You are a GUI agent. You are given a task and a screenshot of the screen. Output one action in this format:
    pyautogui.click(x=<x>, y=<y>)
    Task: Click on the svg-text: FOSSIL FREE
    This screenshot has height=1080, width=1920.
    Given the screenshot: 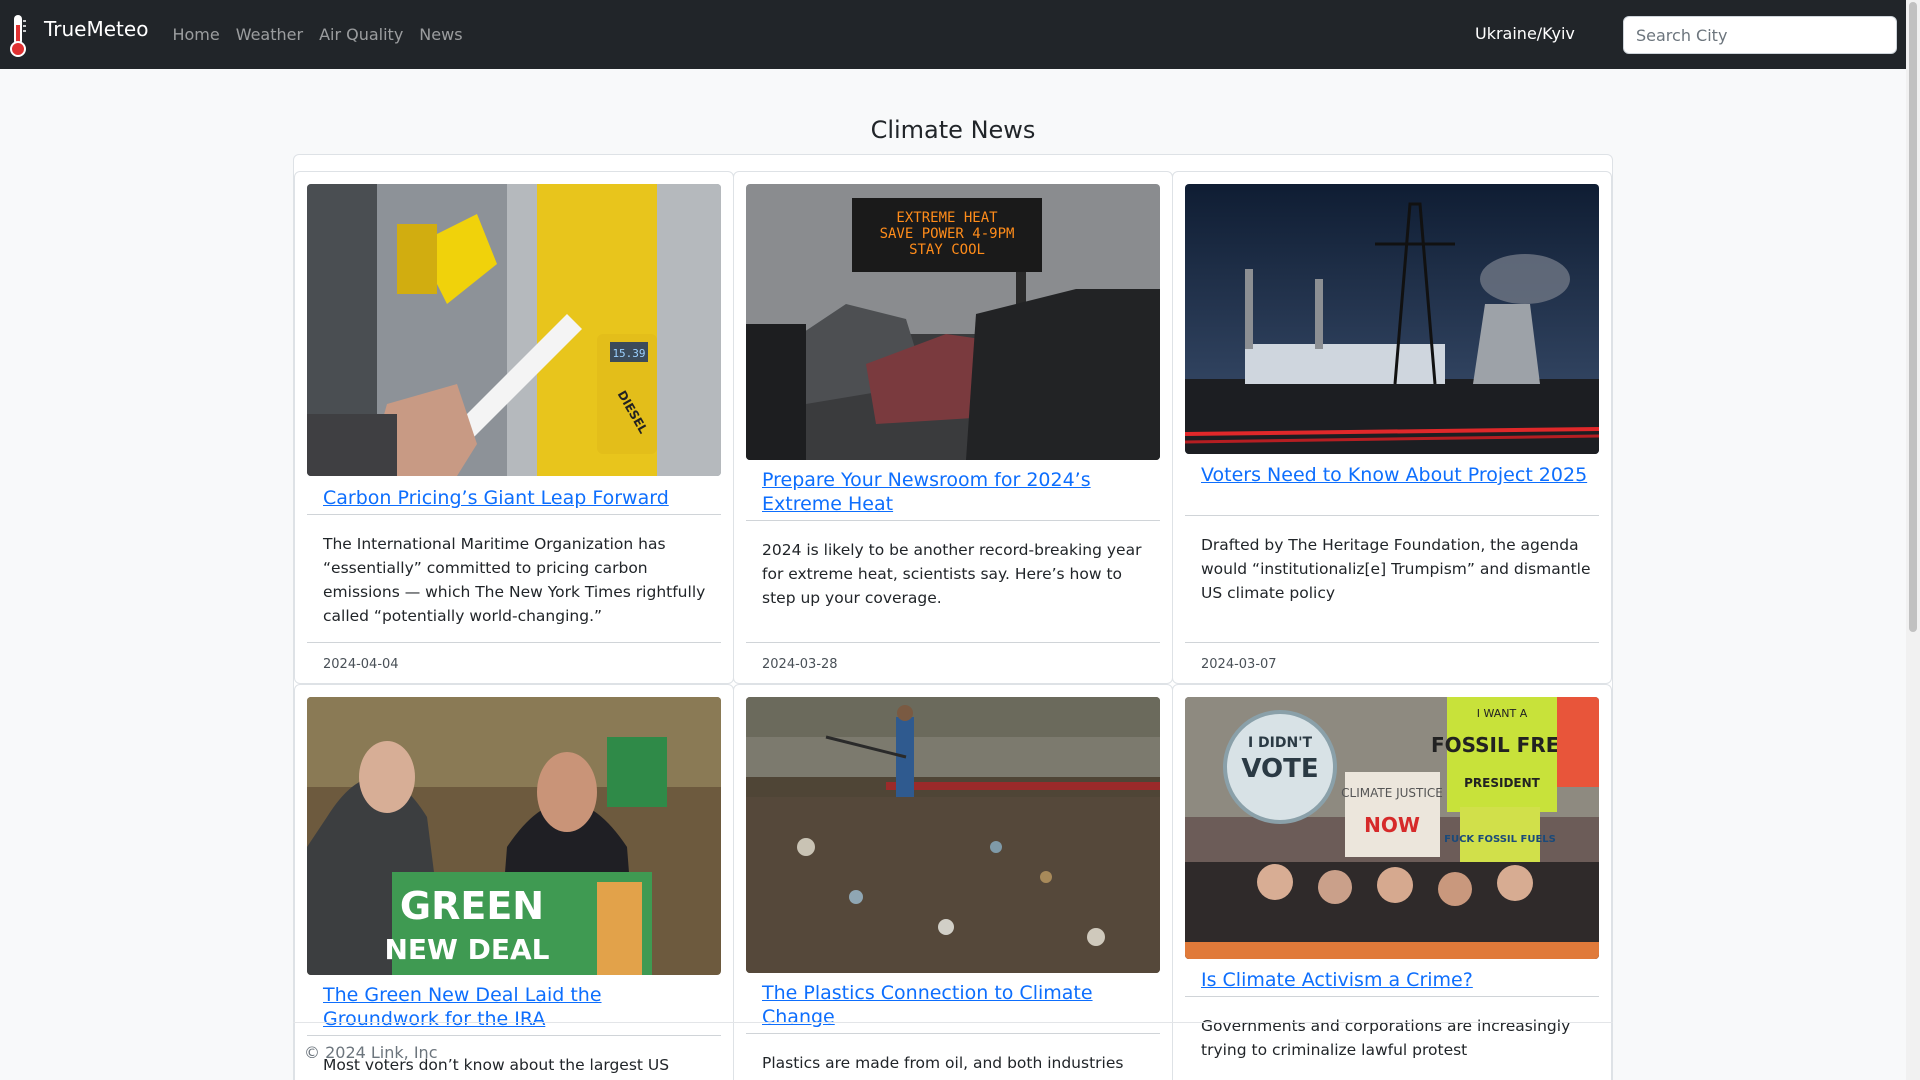 What is the action you would take?
    pyautogui.click(x=1502, y=745)
    